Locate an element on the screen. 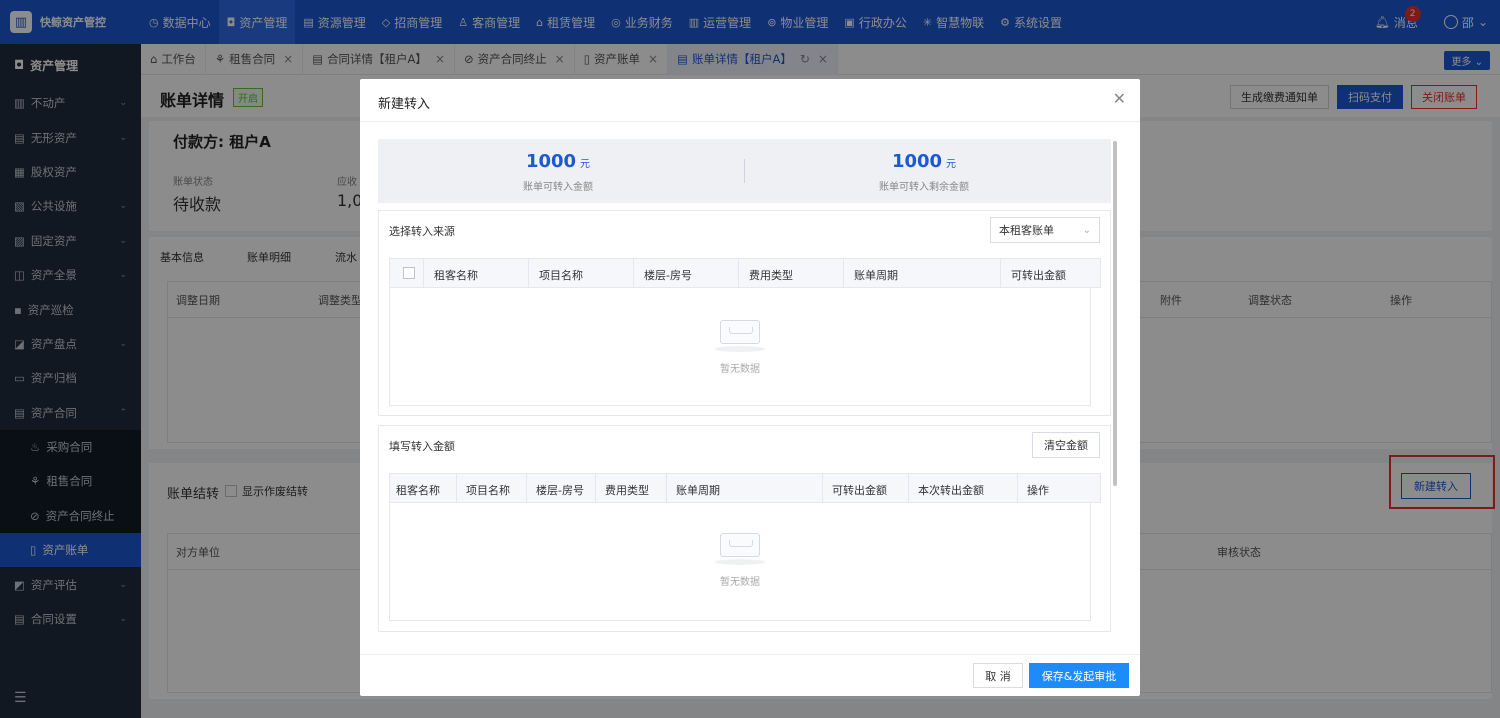 The height and width of the screenshot is (718, 1500). clear-amount-button: 清空金额 is located at coordinates (1066, 445).